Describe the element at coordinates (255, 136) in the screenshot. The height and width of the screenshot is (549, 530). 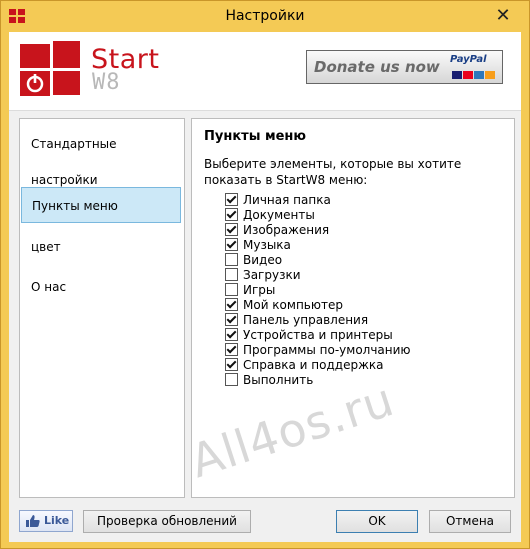
I see `section-title: Пункты меню` at that location.